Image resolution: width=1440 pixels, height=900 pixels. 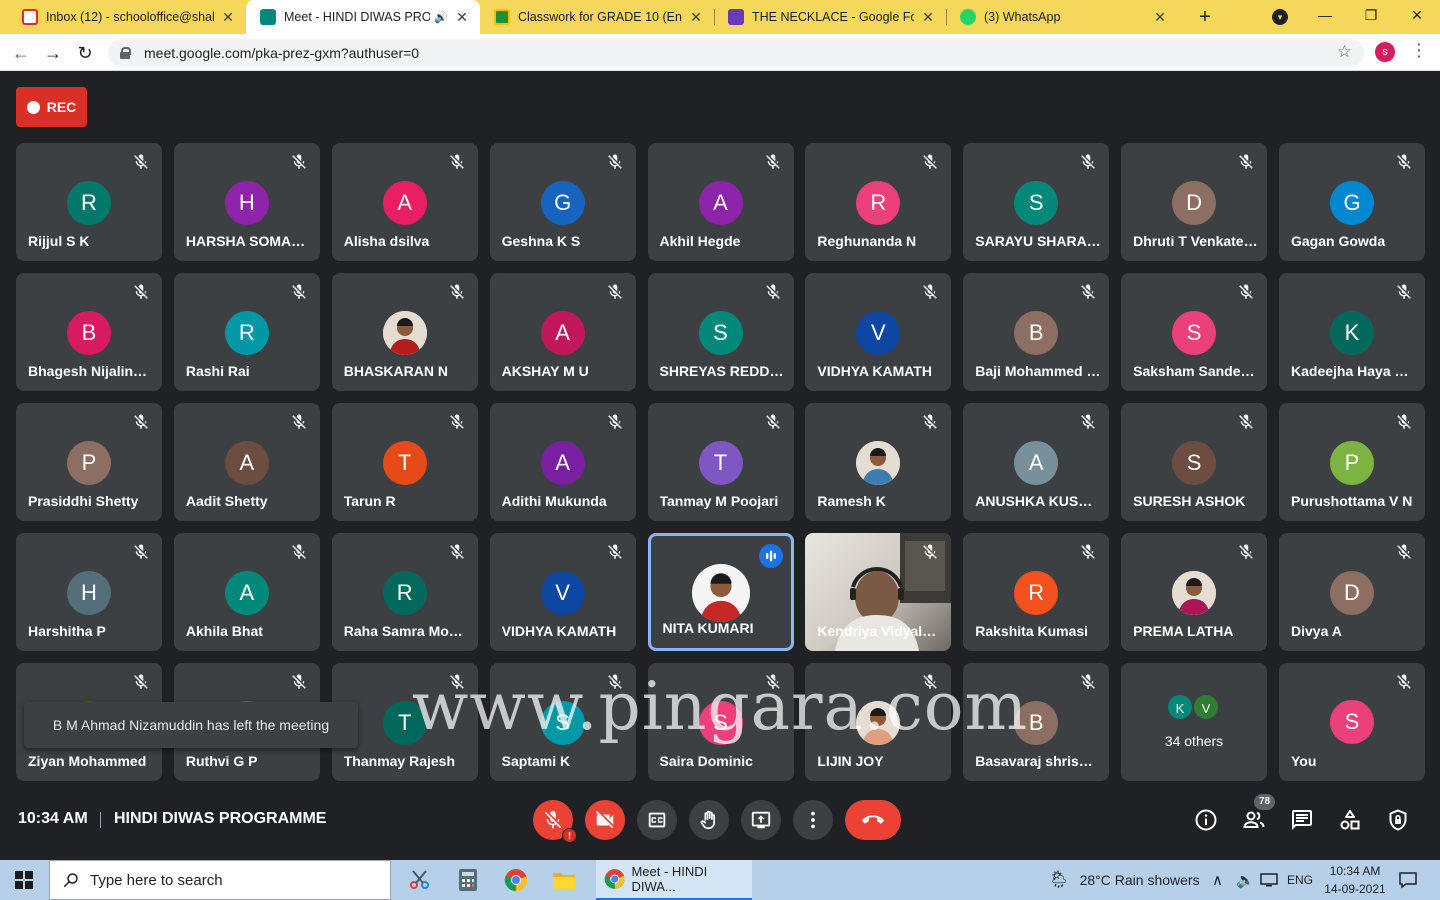 I want to click on participant-tile: NITA KUMARI, so click(x=720, y=592).